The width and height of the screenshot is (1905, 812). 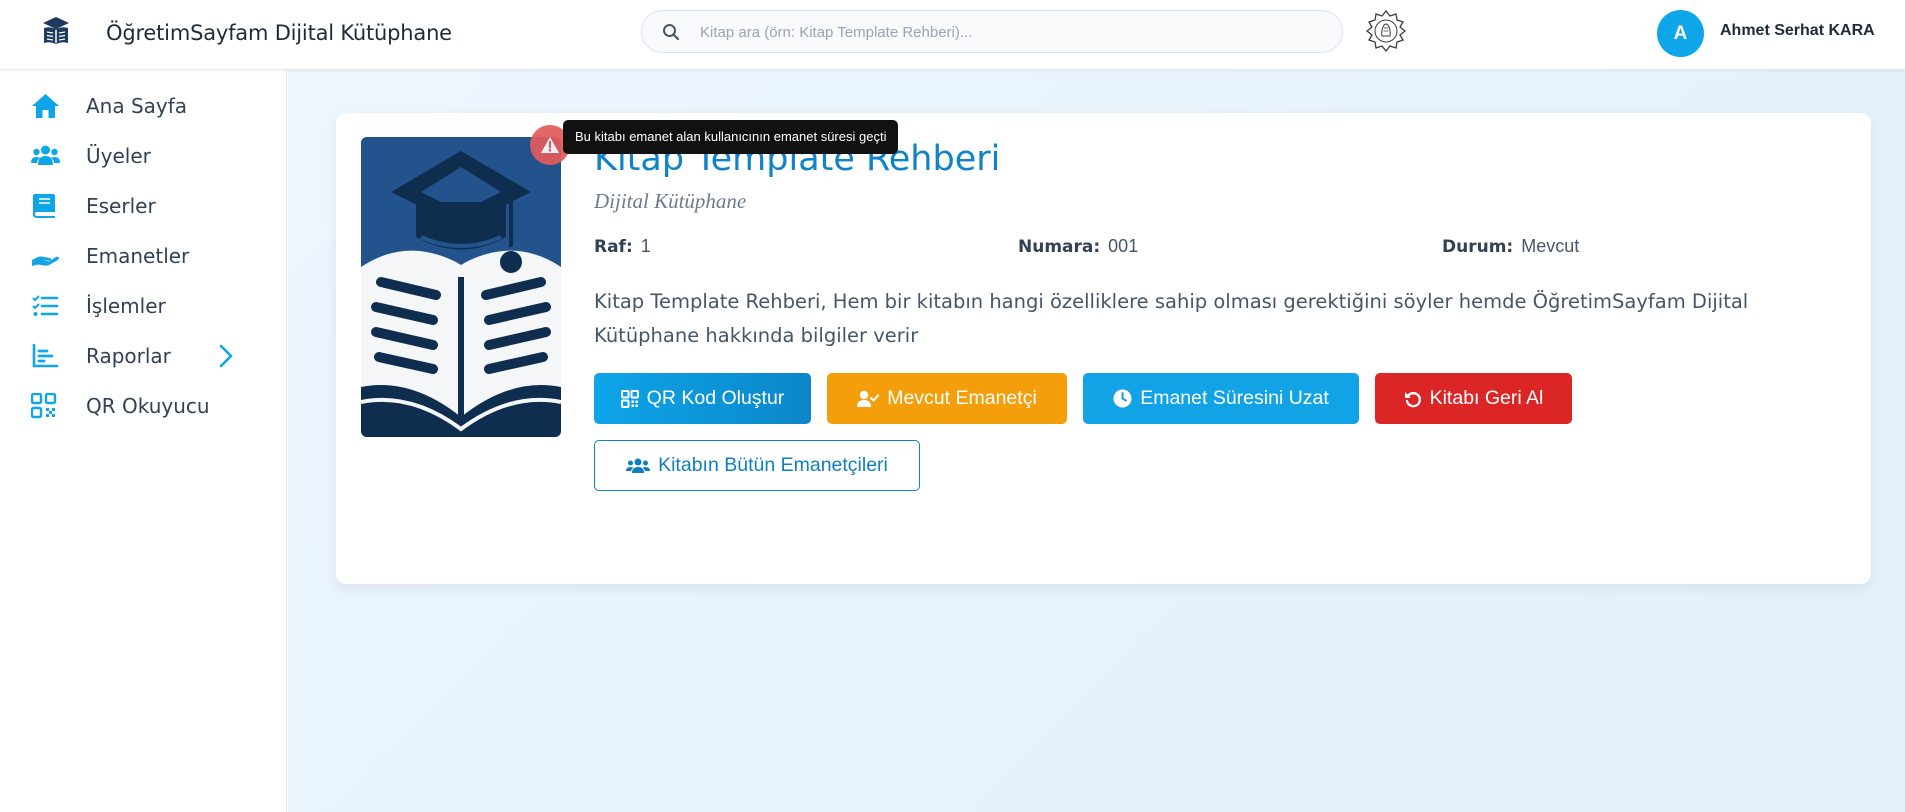 I want to click on number-info: Numara: 001, so click(x=1078, y=246).